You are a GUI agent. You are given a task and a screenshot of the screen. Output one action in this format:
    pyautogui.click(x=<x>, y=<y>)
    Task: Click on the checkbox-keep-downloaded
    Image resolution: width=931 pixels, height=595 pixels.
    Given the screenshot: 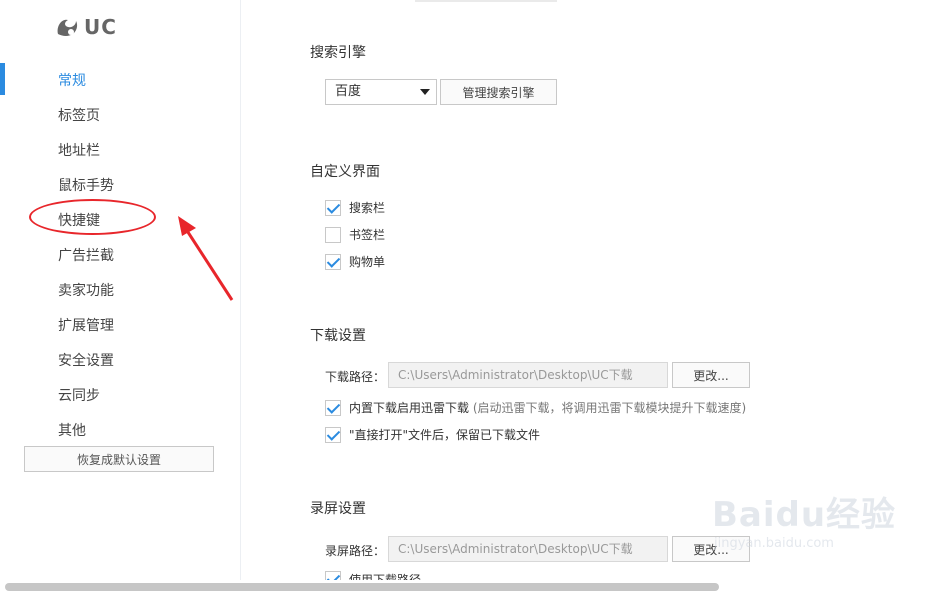 What is the action you would take?
    pyautogui.click(x=333, y=434)
    